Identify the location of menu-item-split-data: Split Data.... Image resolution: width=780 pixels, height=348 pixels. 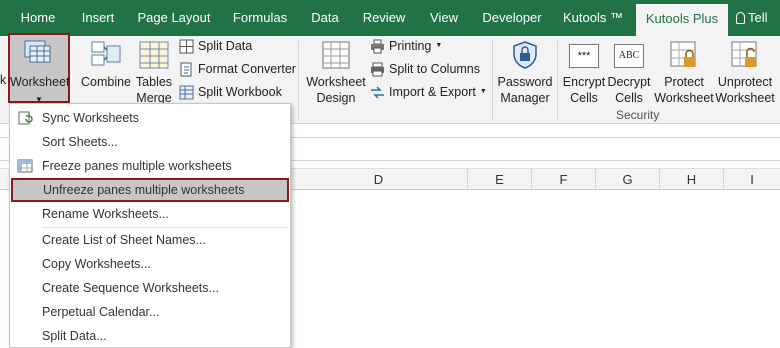
(150, 336).